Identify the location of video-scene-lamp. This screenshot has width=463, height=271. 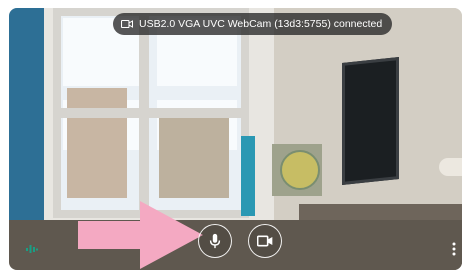
(450, 167).